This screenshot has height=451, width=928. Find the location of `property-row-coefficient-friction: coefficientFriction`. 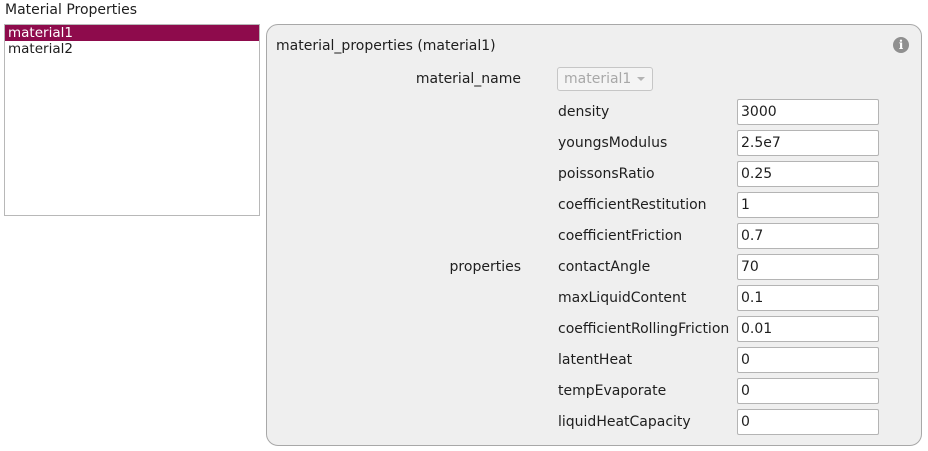

property-row-coefficient-friction: coefficientFriction is located at coordinates (595, 236).